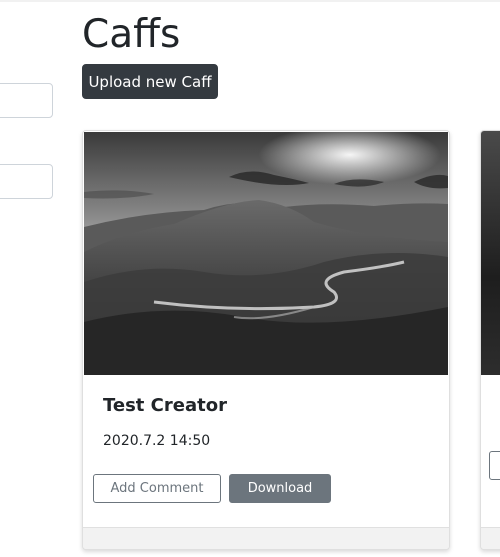 This screenshot has width=500, height=557. Describe the element at coordinates (280, 488) in the screenshot. I see `download-button: Download` at that location.